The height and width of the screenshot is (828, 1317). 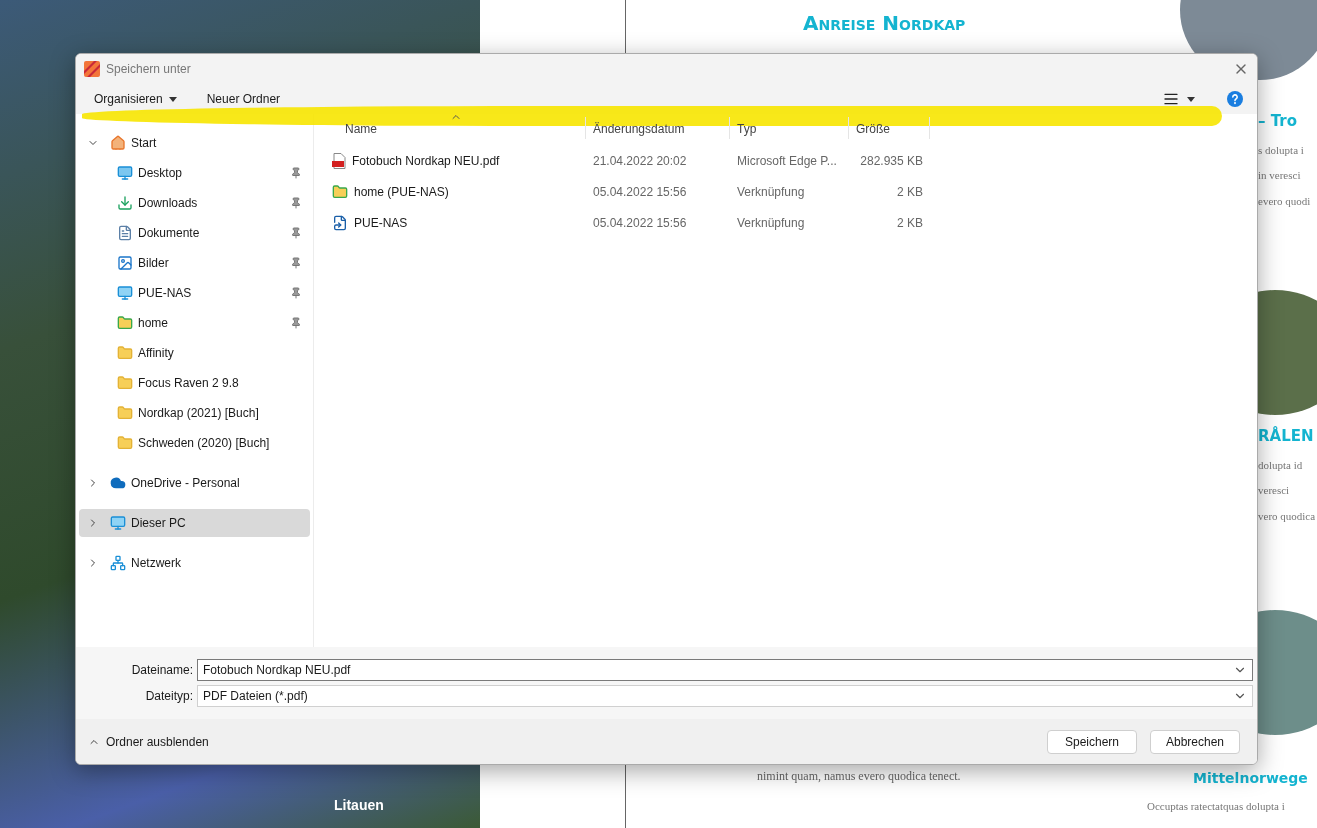 I want to click on download-icon, so click(x=125, y=203).